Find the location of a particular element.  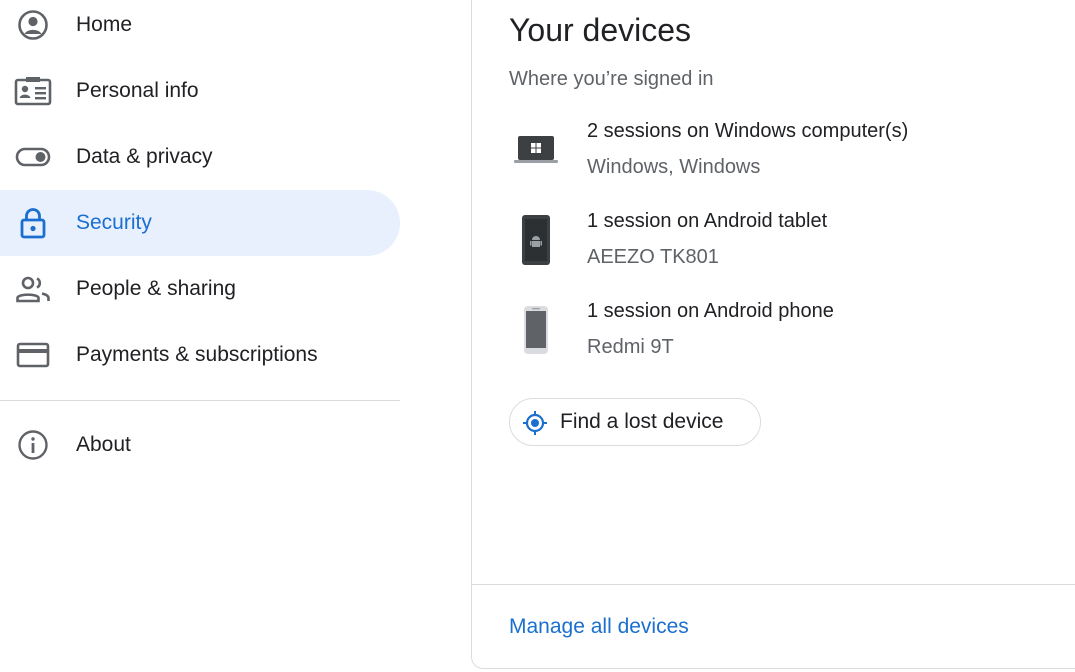

people-icon is located at coordinates (33, 289).